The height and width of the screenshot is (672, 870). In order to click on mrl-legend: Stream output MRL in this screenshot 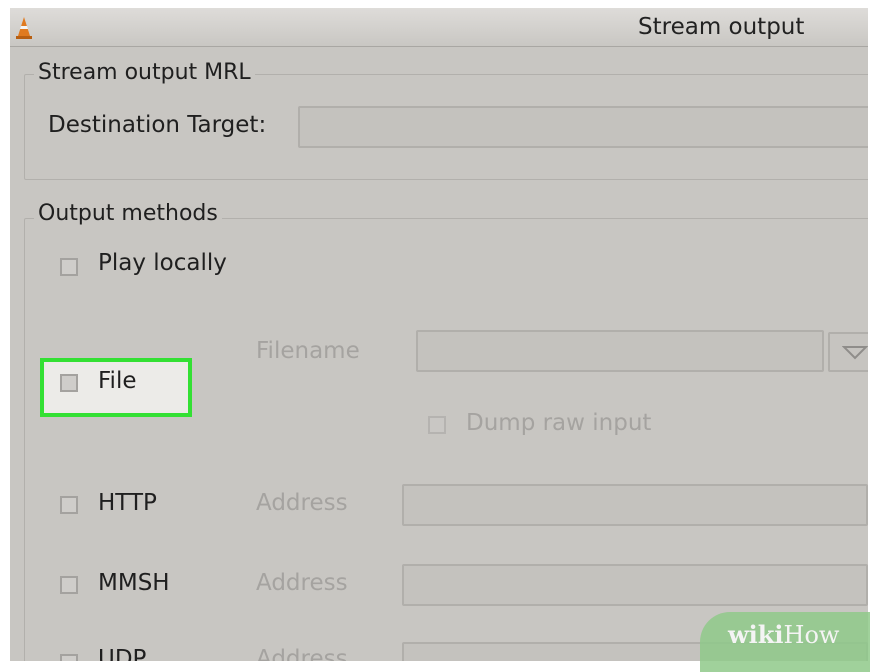, I will do `click(144, 72)`.